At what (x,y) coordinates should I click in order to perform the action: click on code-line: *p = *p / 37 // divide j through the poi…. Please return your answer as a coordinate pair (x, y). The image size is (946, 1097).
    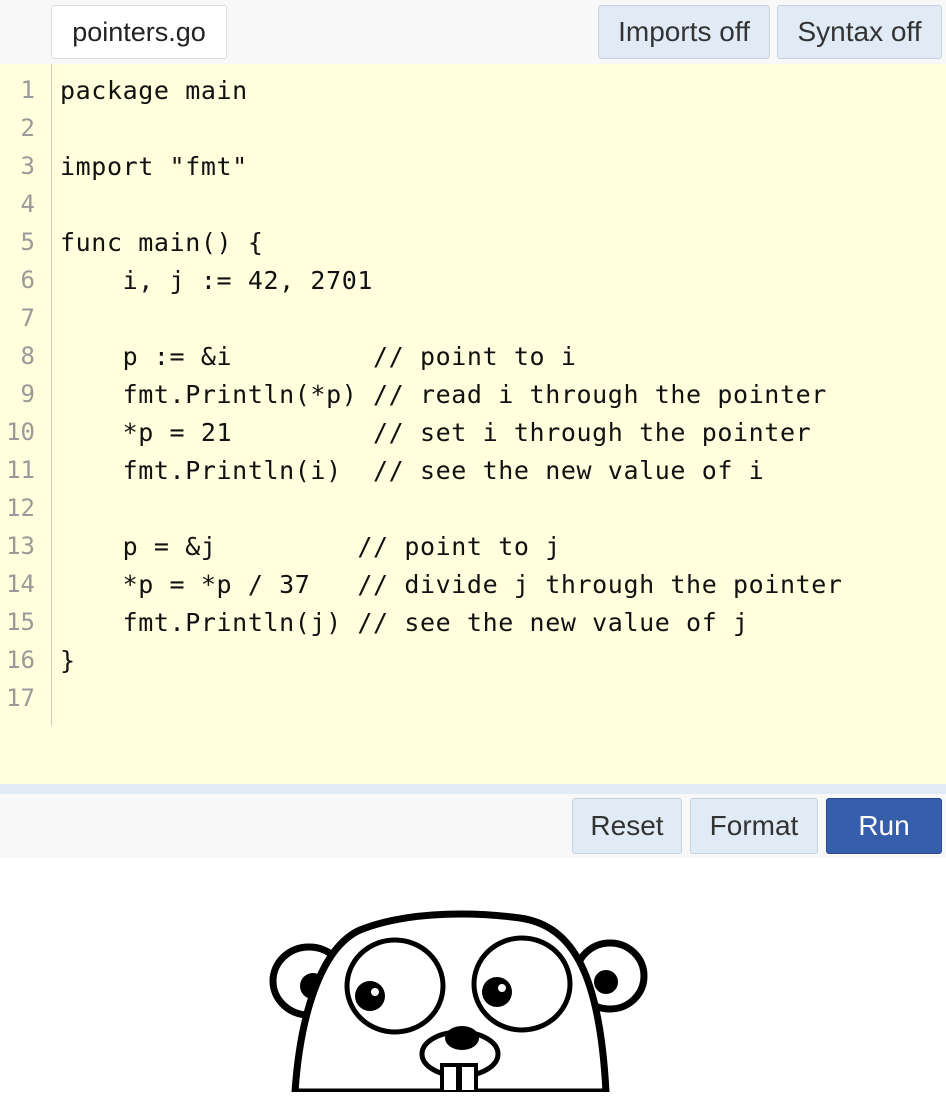
    Looking at the image, I should click on (451, 584).